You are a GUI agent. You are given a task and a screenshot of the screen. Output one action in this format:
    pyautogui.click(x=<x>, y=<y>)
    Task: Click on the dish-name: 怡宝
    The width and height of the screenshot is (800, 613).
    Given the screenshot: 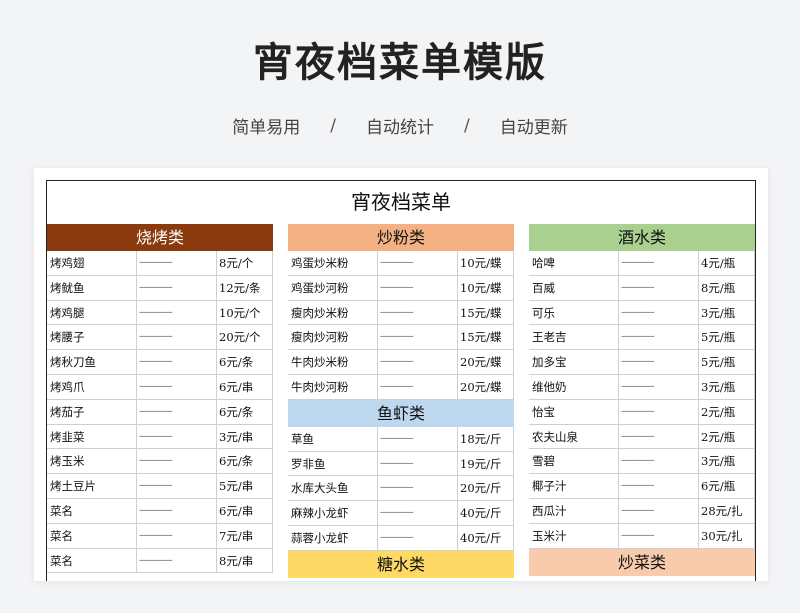 What is the action you would take?
    pyautogui.click(x=574, y=411)
    